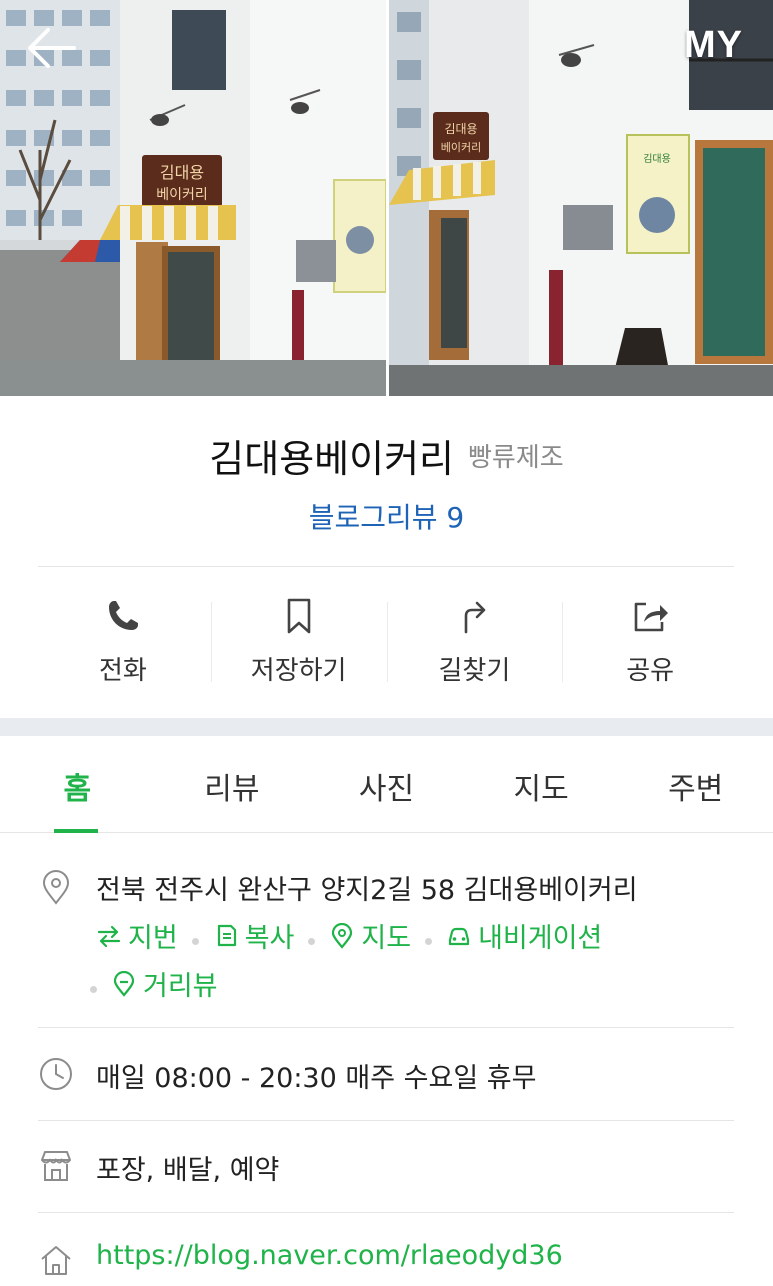 The image size is (773, 1286). Describe the element at coordinates (226, 935) in the screenshot. I see `copy-icon` at that location.